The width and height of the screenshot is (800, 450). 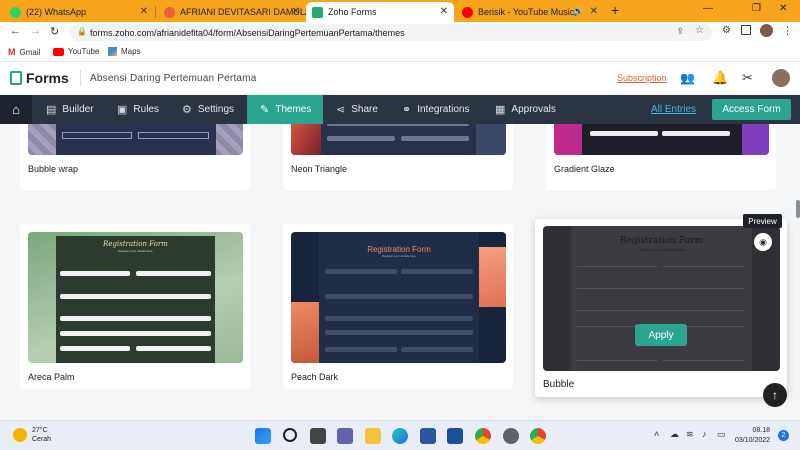 I want to click on cloud-icon: ☁, so click(x=674, y=434).